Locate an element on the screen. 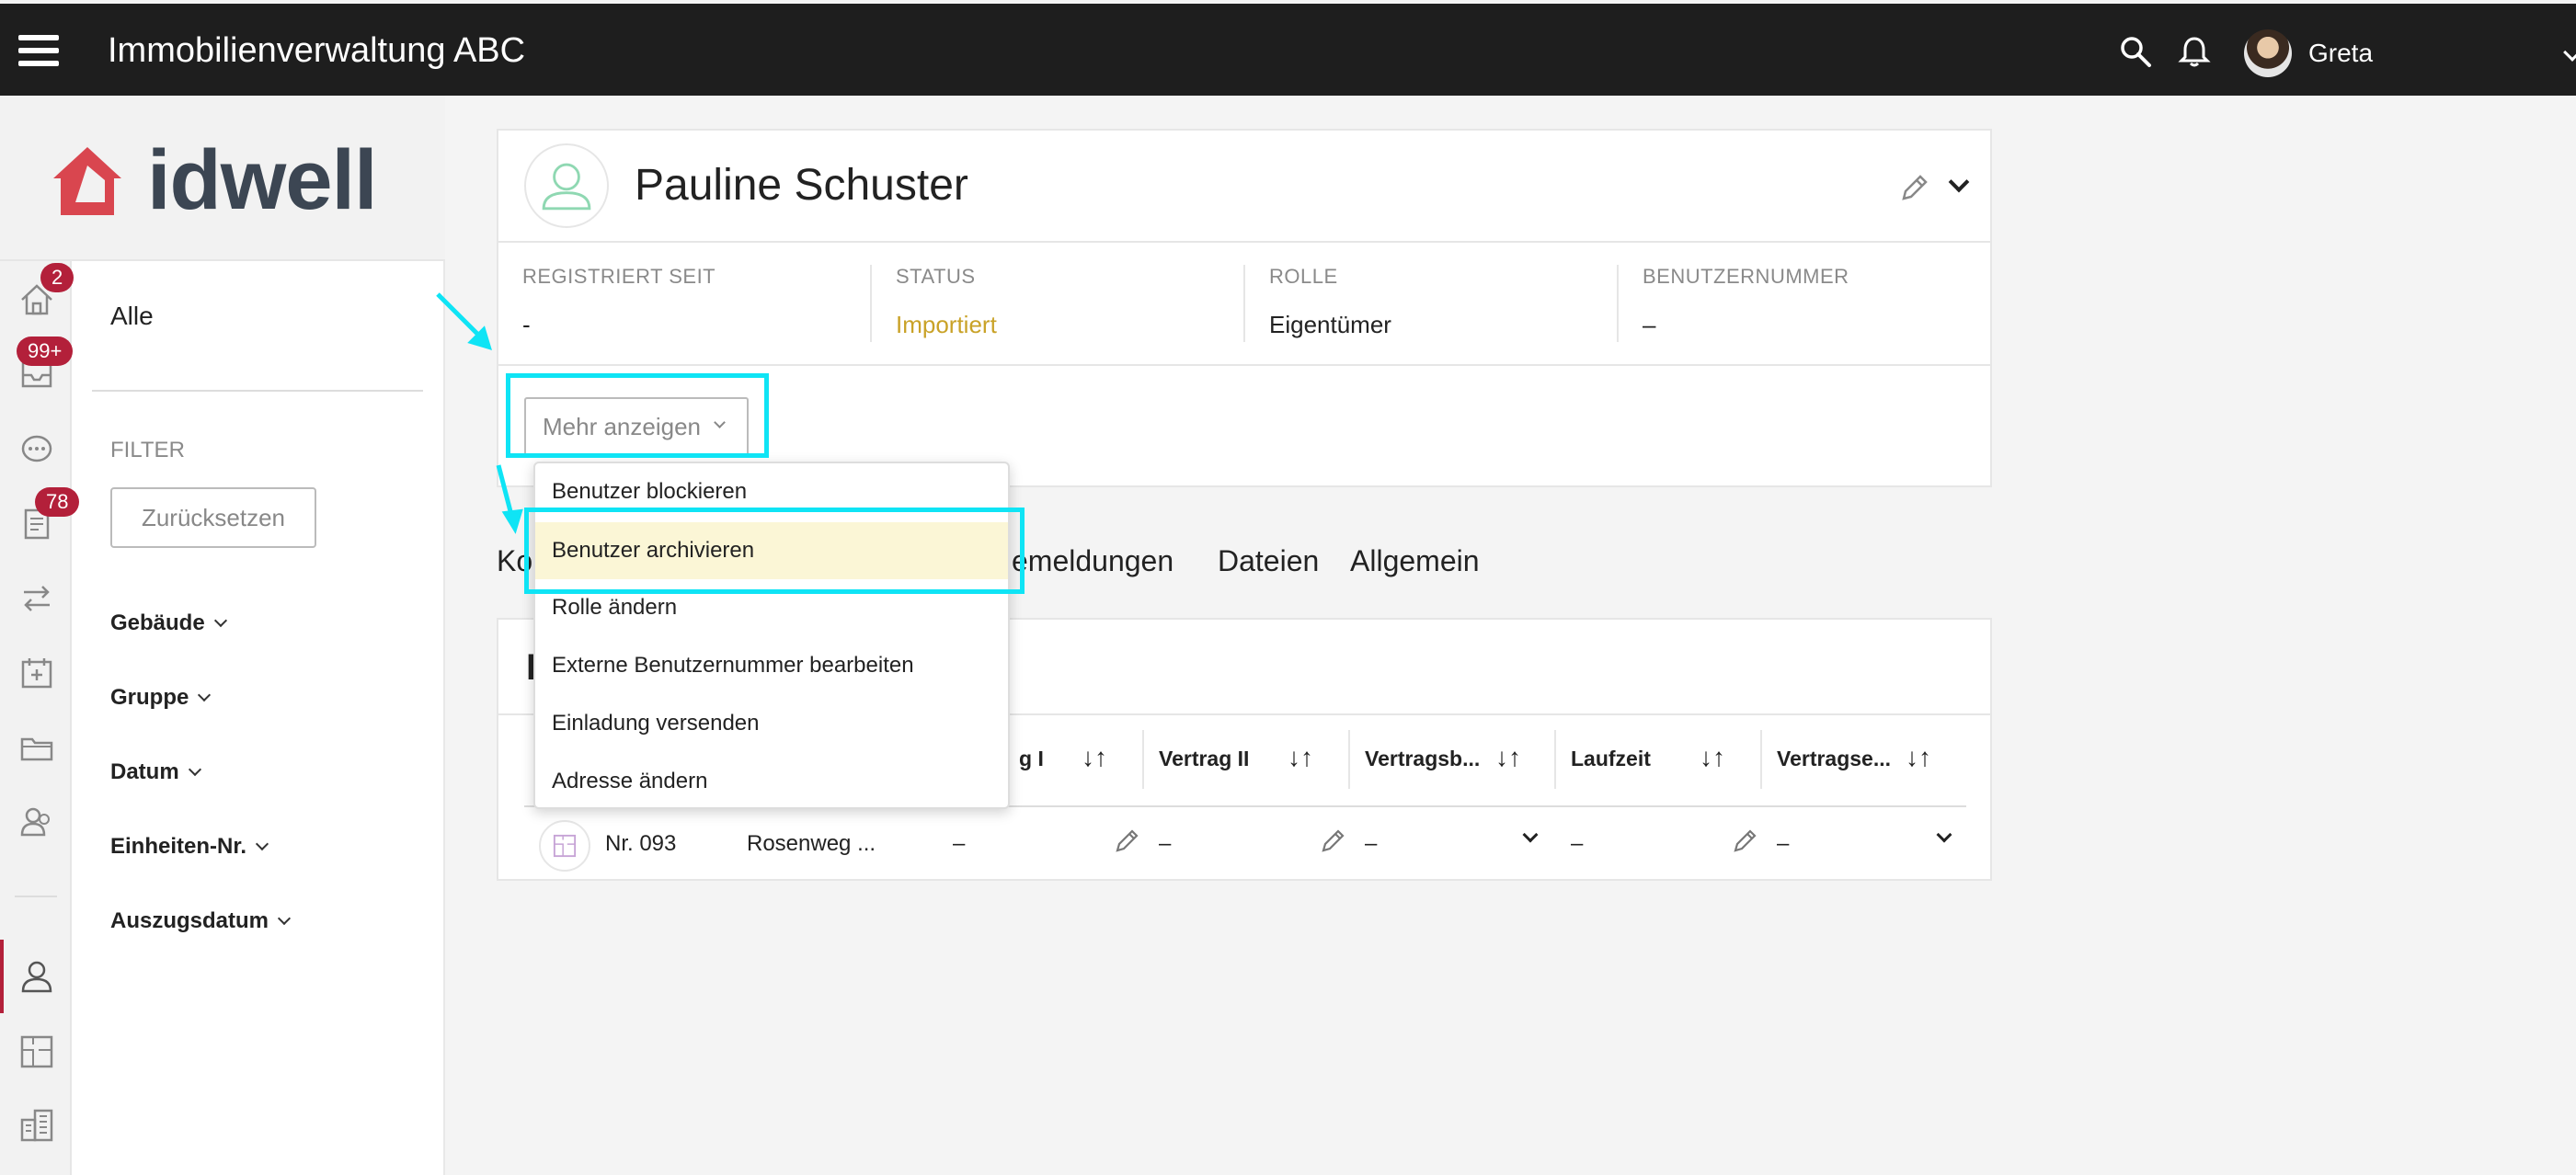 This screenshot has width=2576, height=1175. inbox-badge: 99+ is located at coordinates (45, 351).